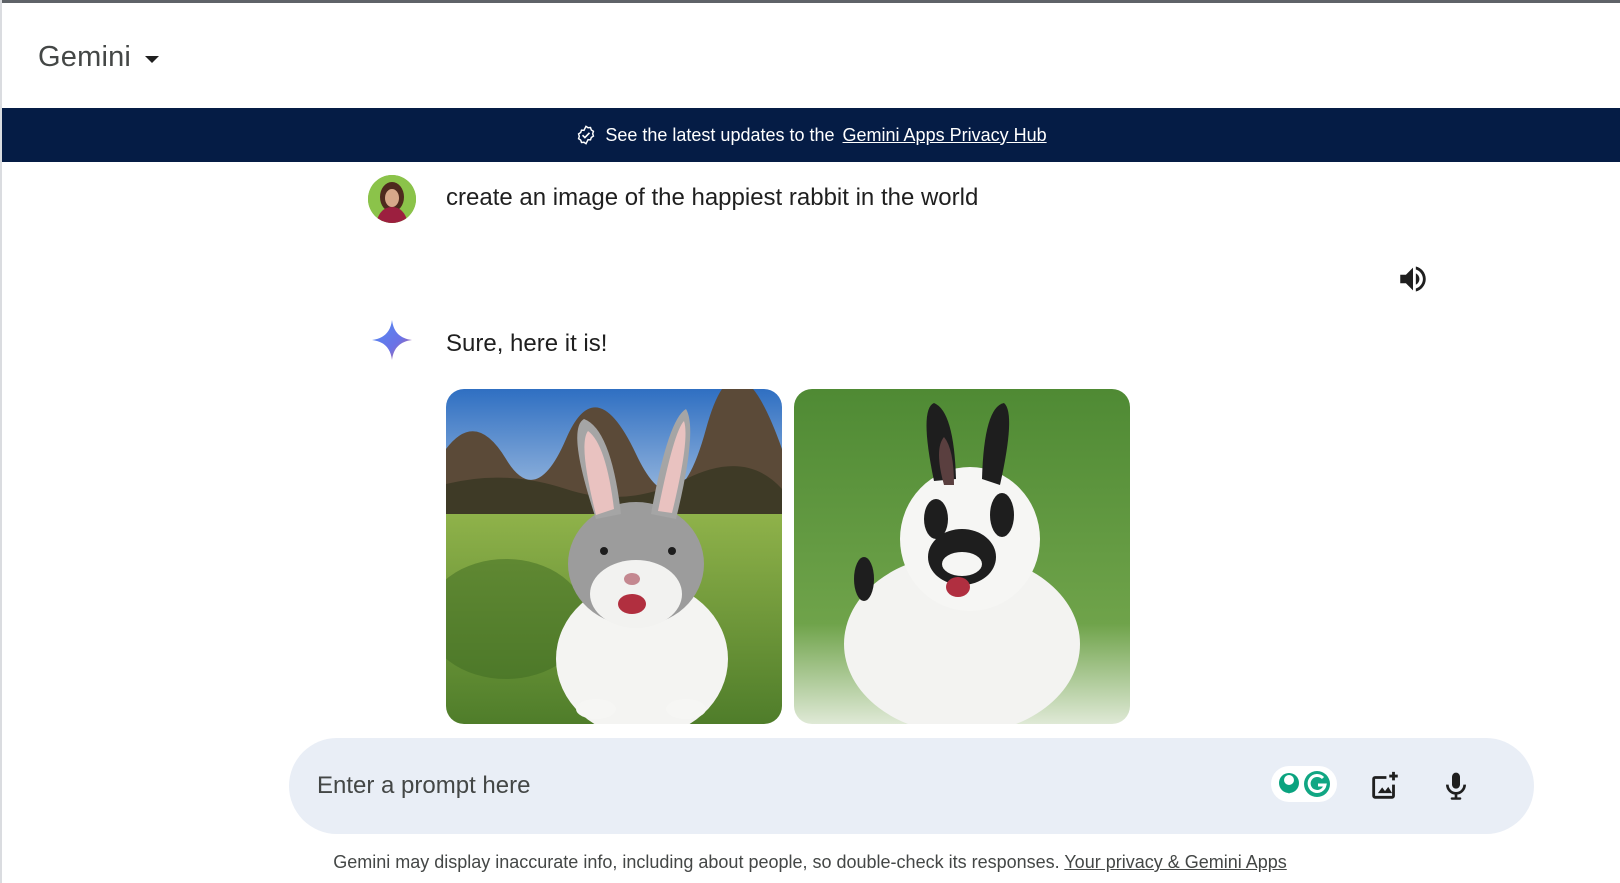 The width and height of the screenshot is (1620, 883). I want to click on prompt-bar, so click(911, 786).